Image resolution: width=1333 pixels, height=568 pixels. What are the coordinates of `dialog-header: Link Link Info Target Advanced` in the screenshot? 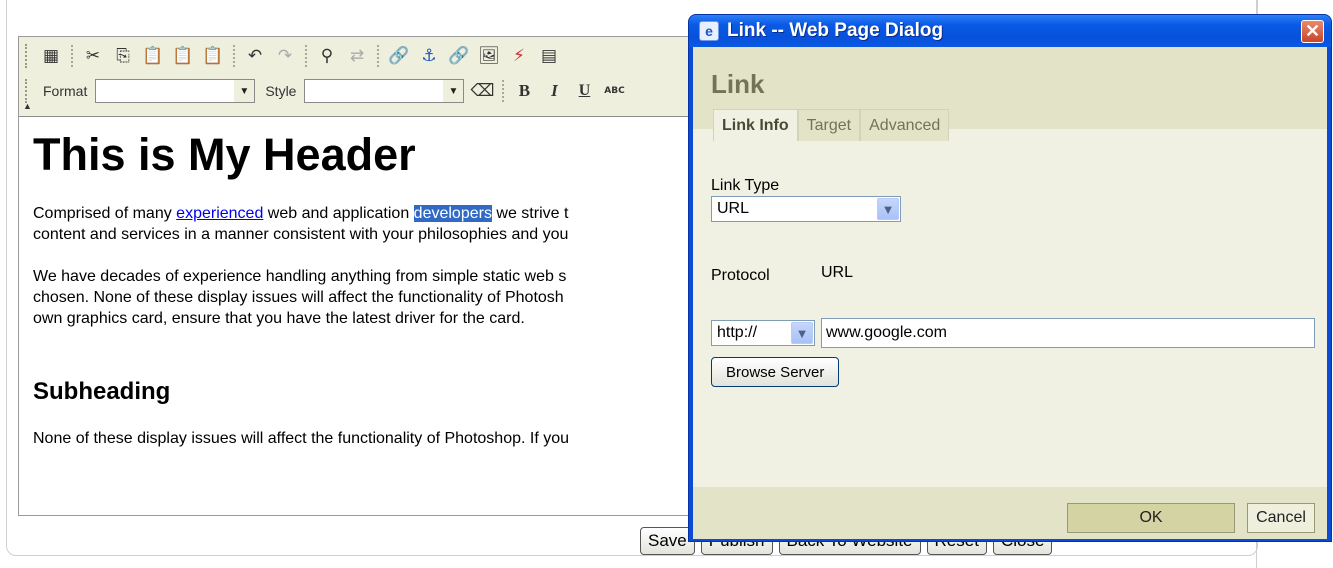 It's located at (1010, 94).